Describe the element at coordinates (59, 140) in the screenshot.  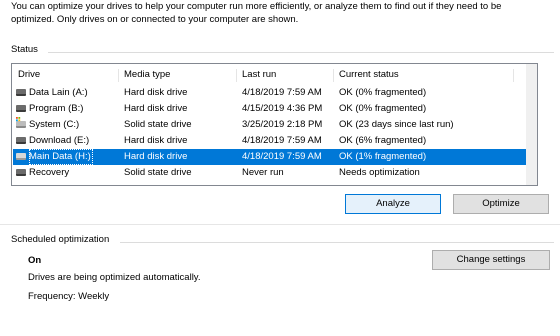
I see `drive-name: Download (E:)` at that location.